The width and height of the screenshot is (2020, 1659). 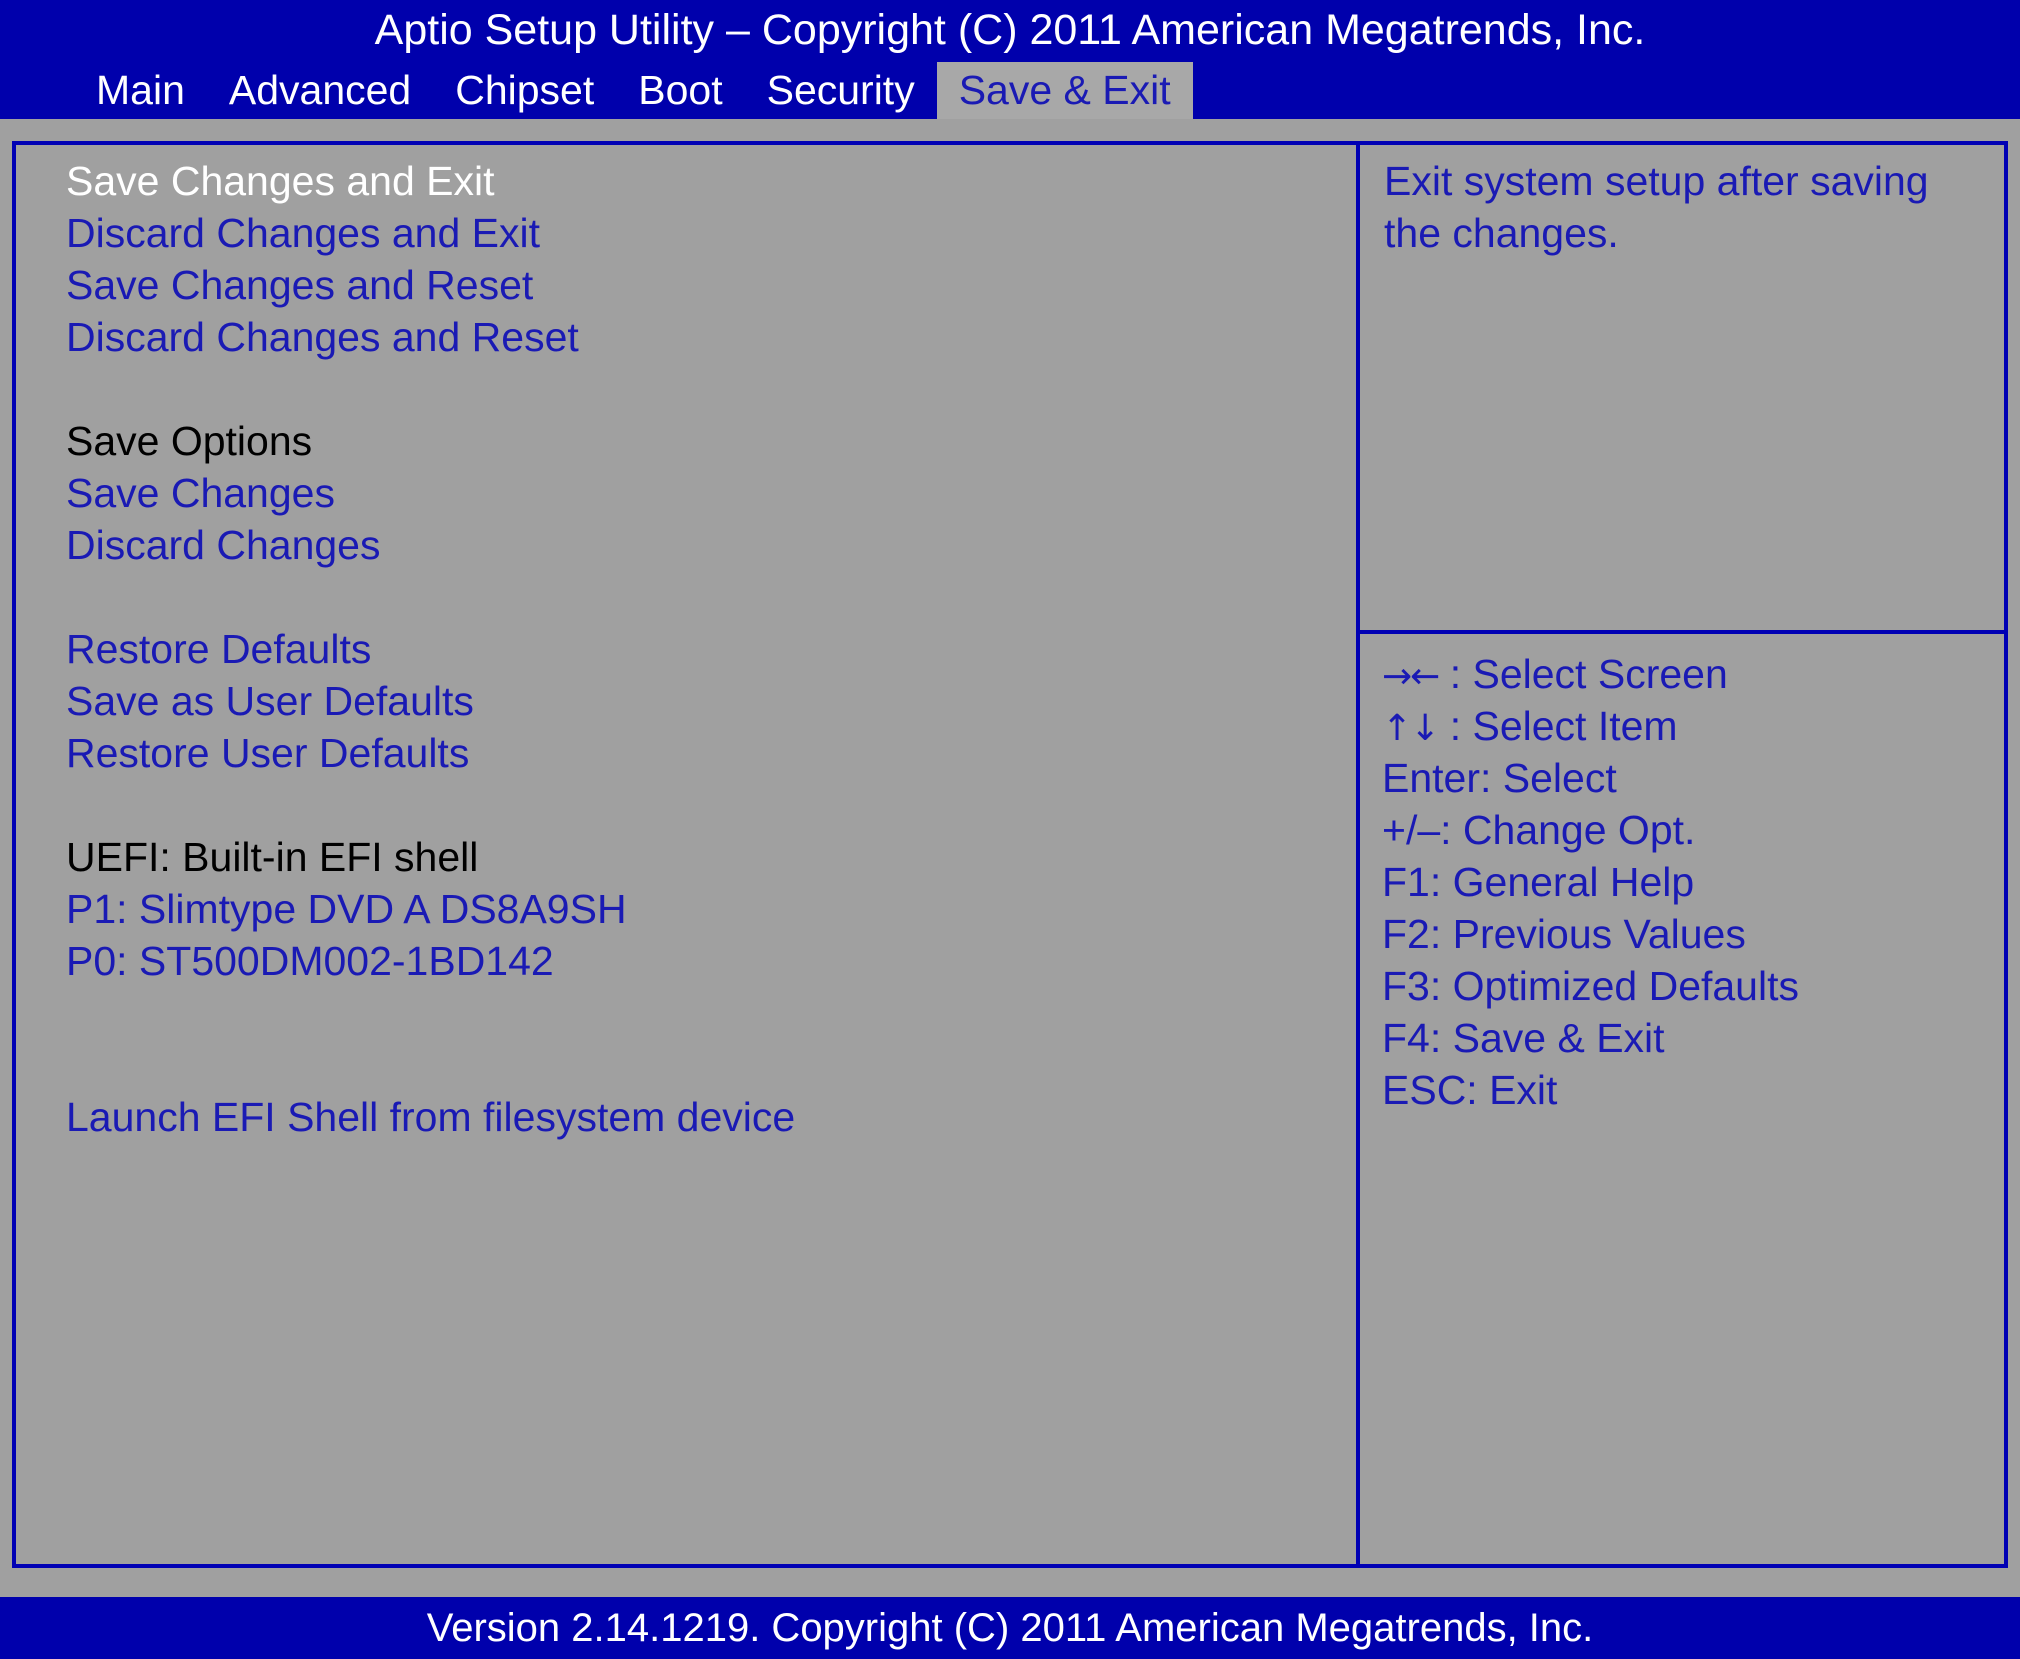 I want to click on legend-row-f2-previous-values: F2: Previous Values, so click(x=1564, y=934).